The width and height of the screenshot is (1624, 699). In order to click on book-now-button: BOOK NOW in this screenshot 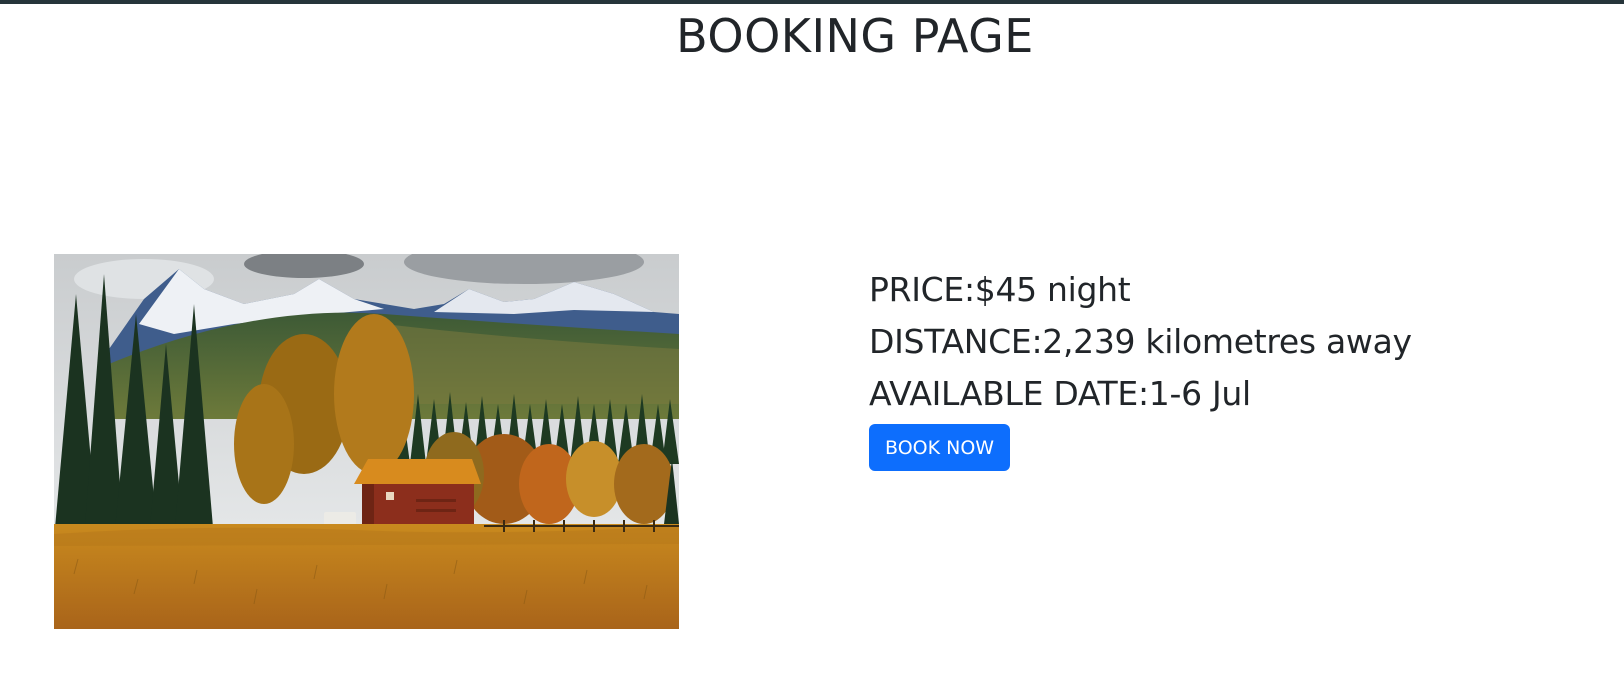, I will do `click(940, 447)`.